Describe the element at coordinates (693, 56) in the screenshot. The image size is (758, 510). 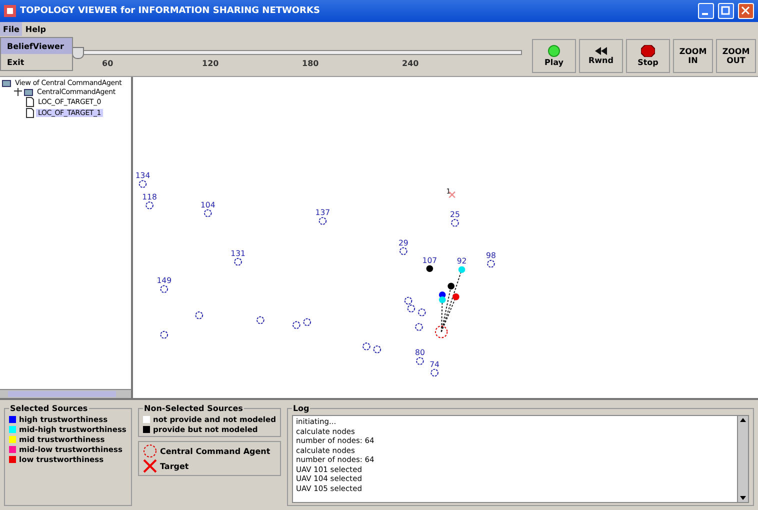
I see `toolbar-button: ZOOM IN` at that location.